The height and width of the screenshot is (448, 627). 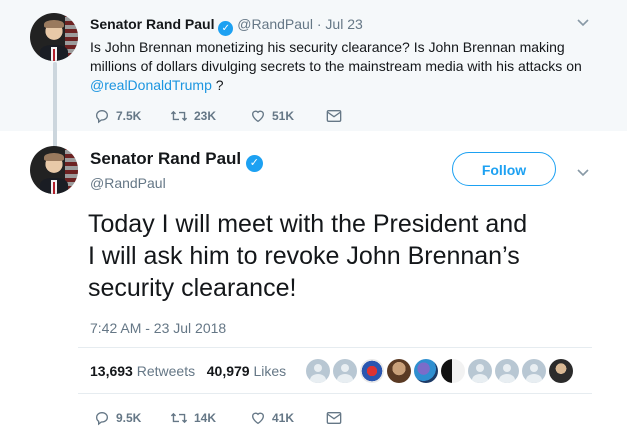 I want to click on main-display-name-row: Senator Rand Paul ✓, so click(x=176, y=160).